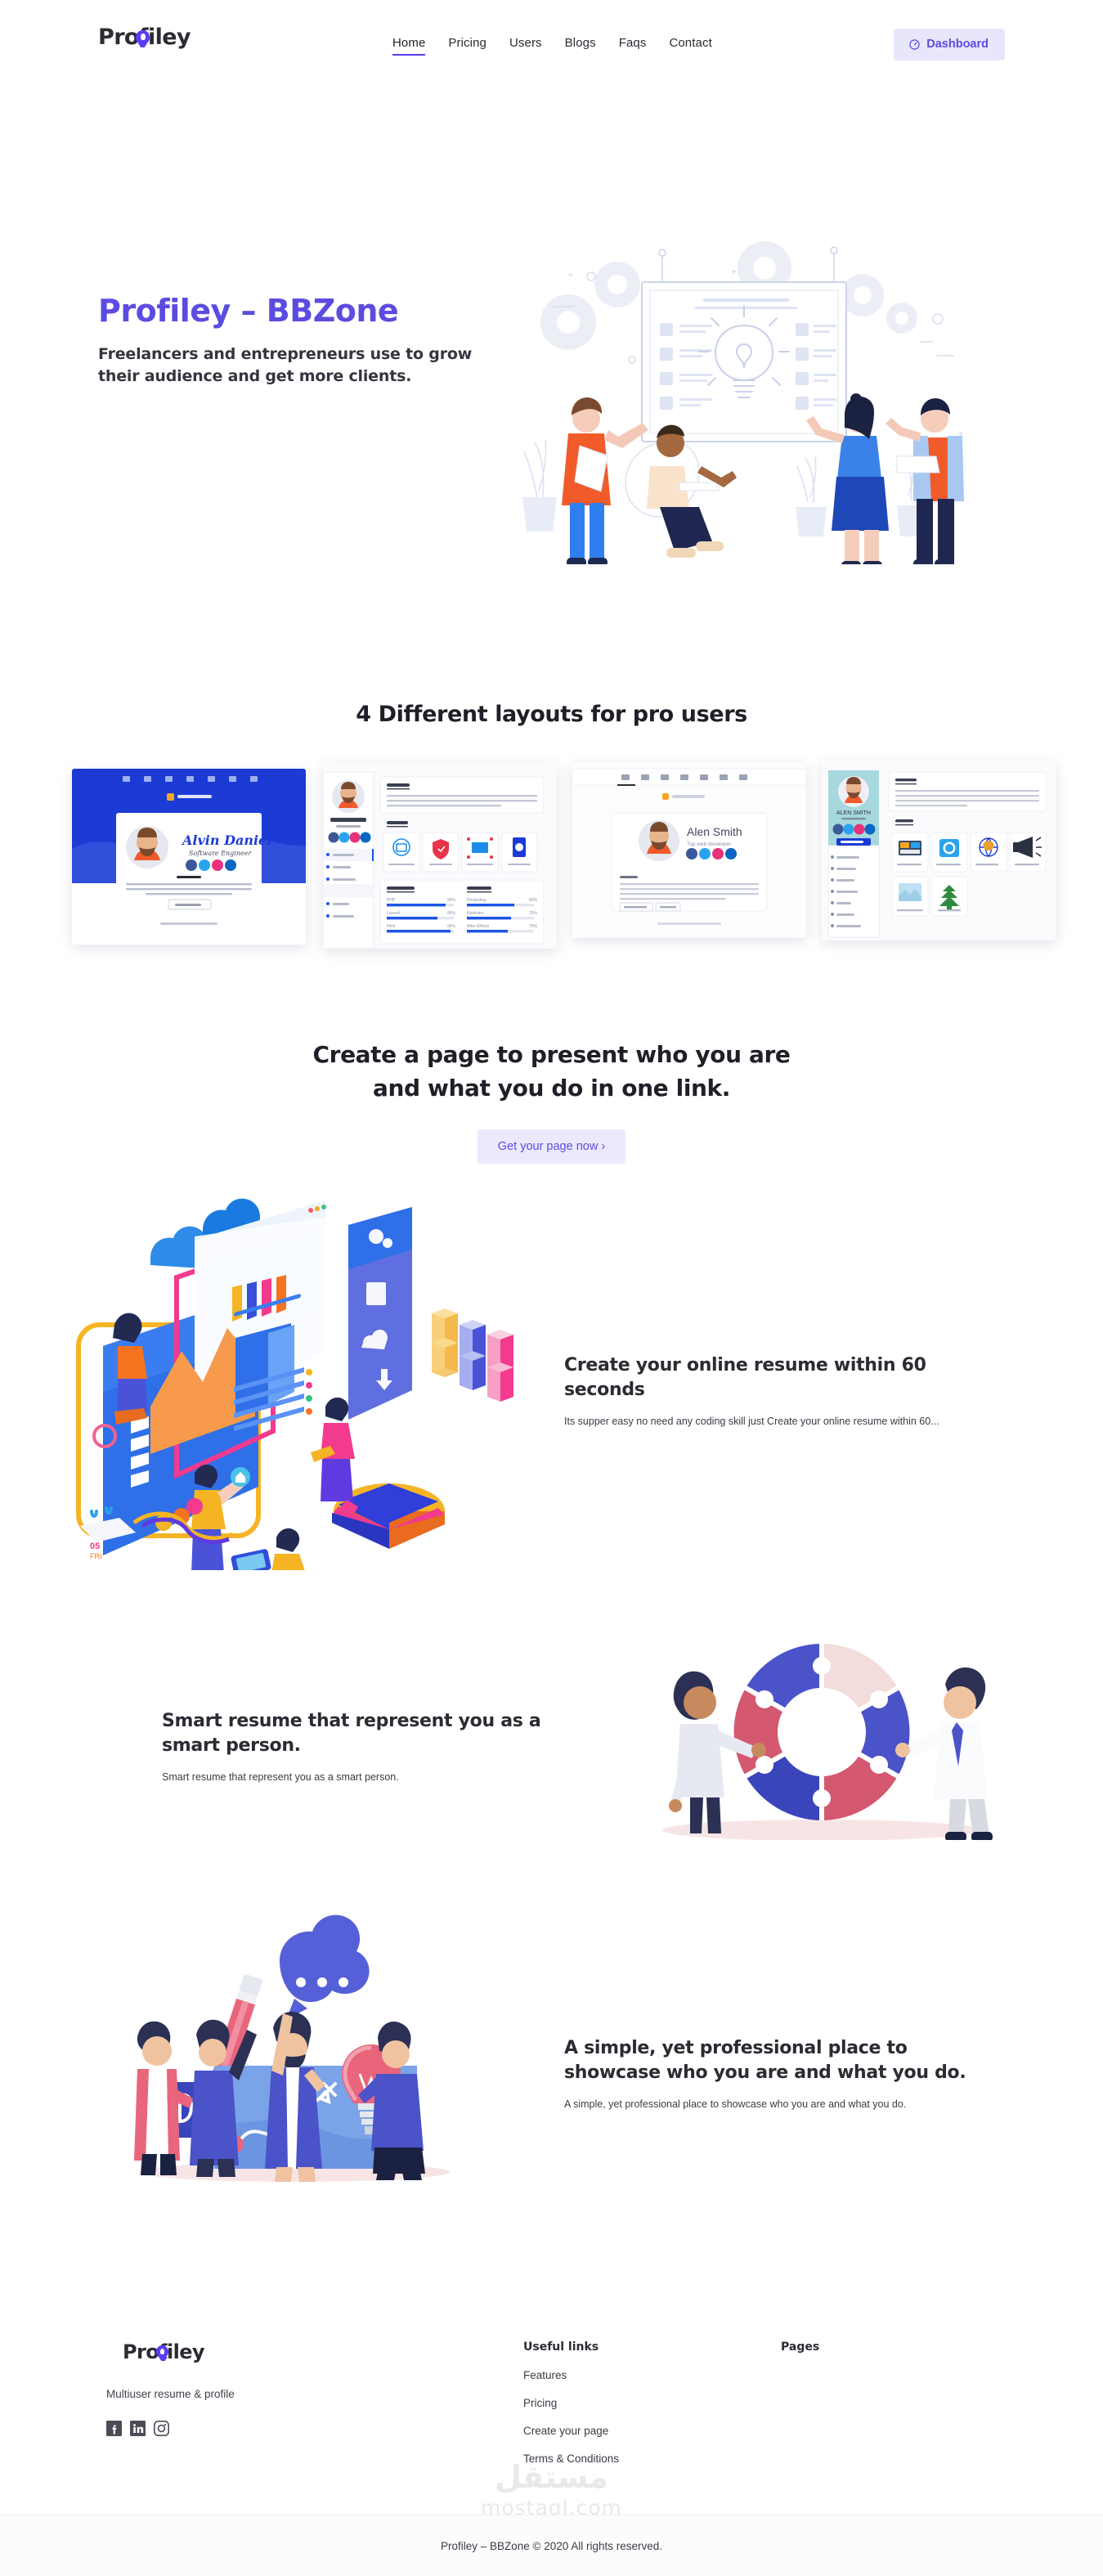 The image size is (1103, 2576). I want to click on footer-link-terms: Terms & Conditions, so click(571, 2459).